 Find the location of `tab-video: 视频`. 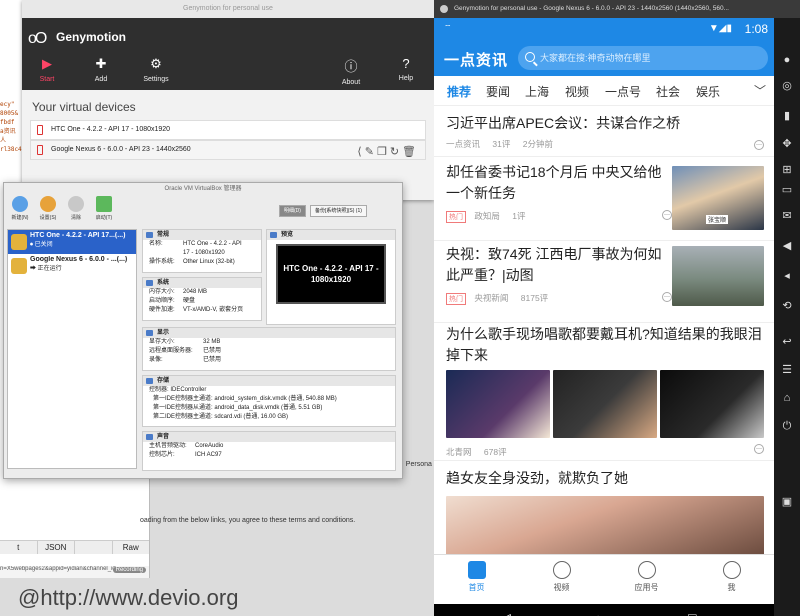

tab-video: 视频 is located at coordinates (577, 91).